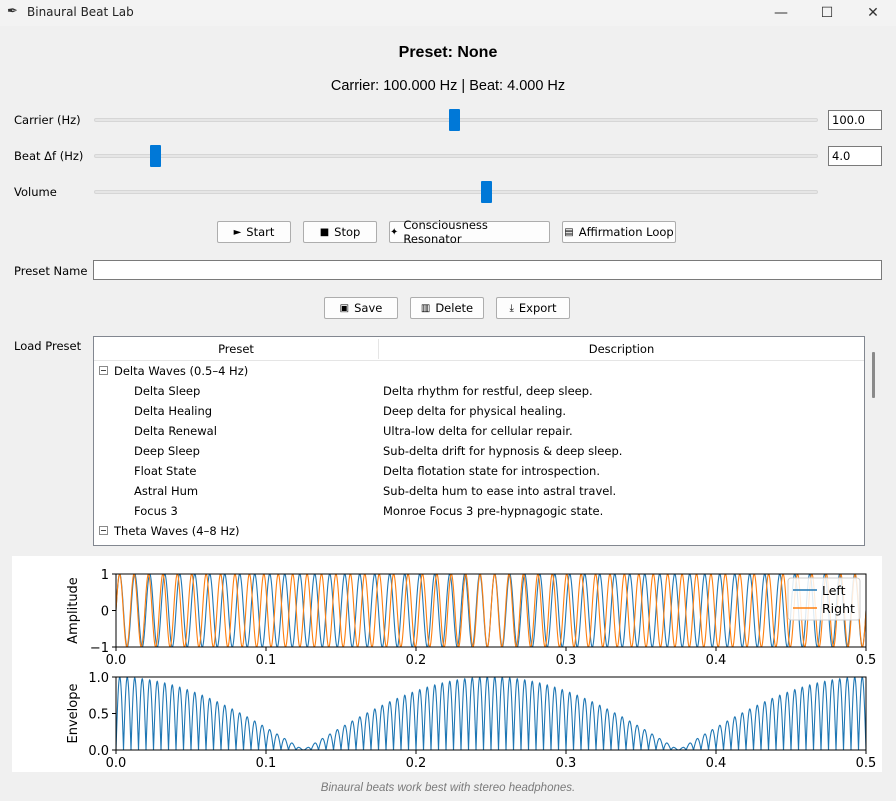 The width and height of the screenshot is (896, 801). Describe the element at coordinates (488, 391) in the screenshot. I see `preset-item-description: Delta rhythm for restful, deep sleep.` at that location.